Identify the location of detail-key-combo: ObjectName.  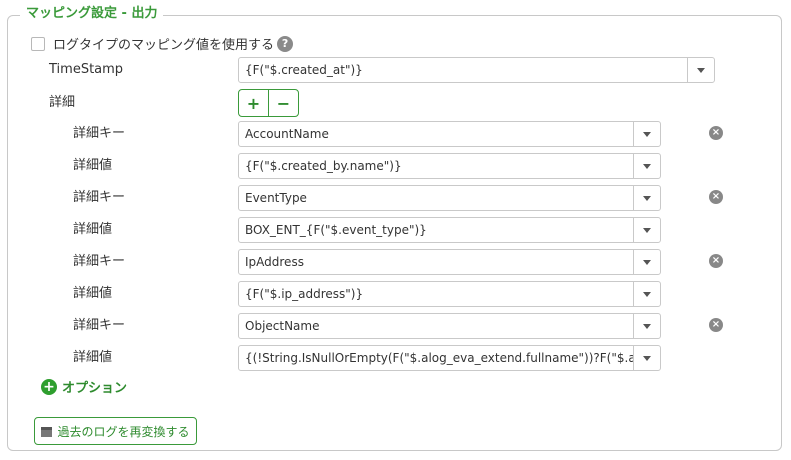
(449, 326).